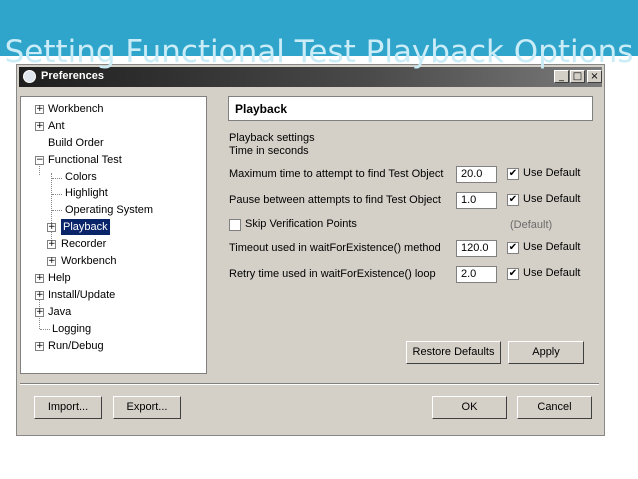  I want to click on ok-button: OK, so click(469, 407).